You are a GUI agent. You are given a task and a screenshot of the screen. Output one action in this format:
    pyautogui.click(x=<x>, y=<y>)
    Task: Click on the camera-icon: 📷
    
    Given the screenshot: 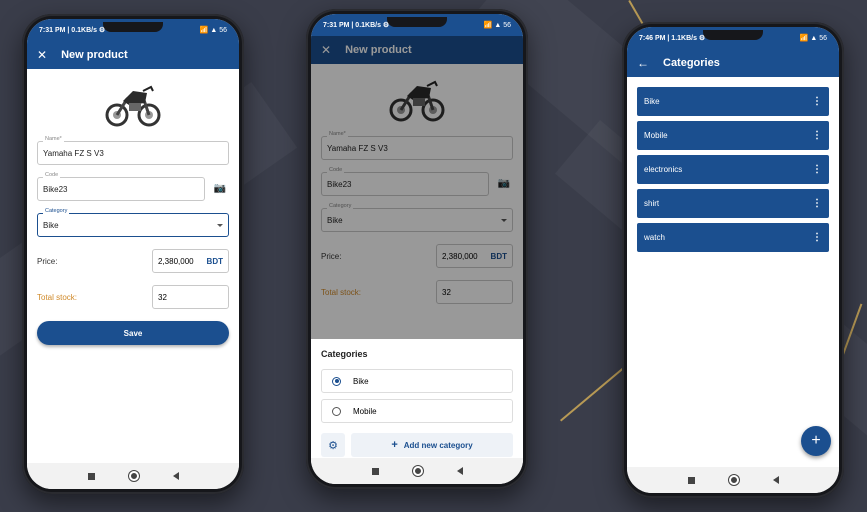 What is the action you would take?
    pyautogui.click(x=220, y=189)
    